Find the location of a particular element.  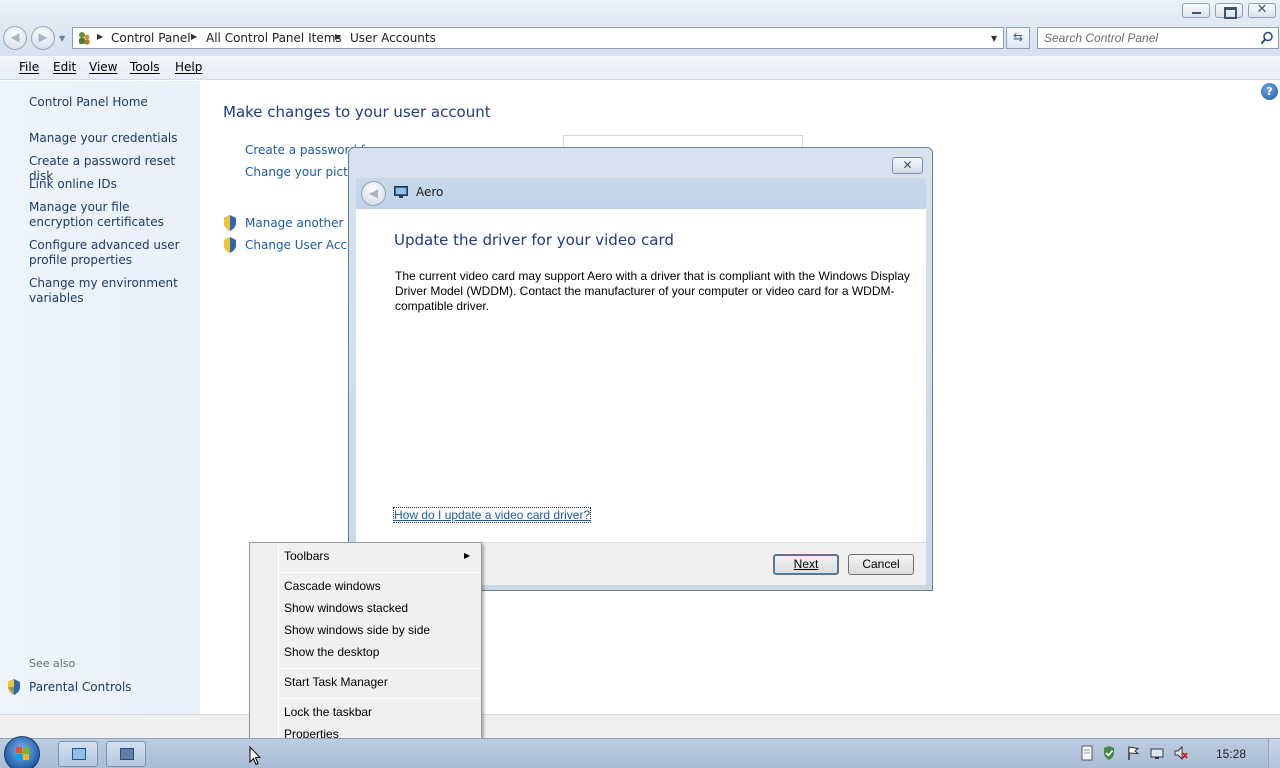

minimize-button is located at coordinates (1196, 10).